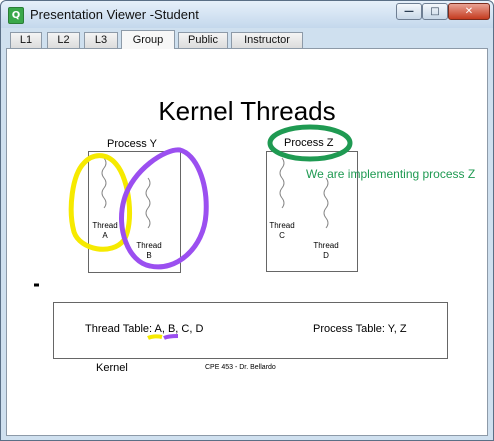  What do you see at coordinates (326, 203) in the screenshot?
I see `thread-d-squiggle` at bounding box center [326, 203].